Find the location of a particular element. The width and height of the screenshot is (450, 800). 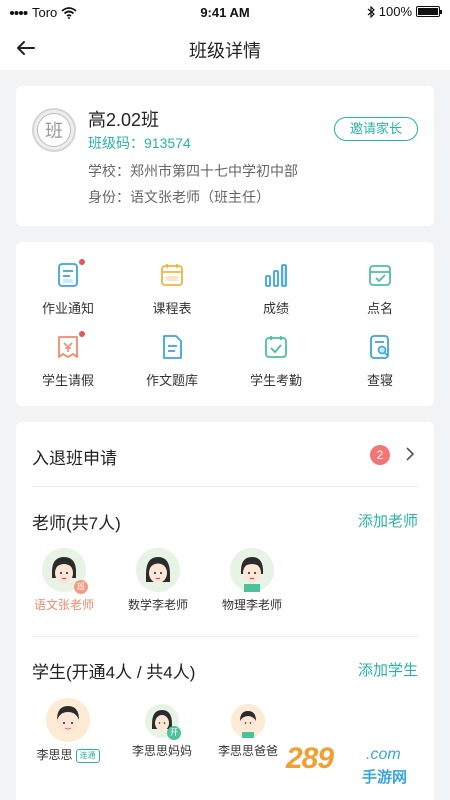

student-item: 开 李思思妈妈 is located at coordinates (162, 731).